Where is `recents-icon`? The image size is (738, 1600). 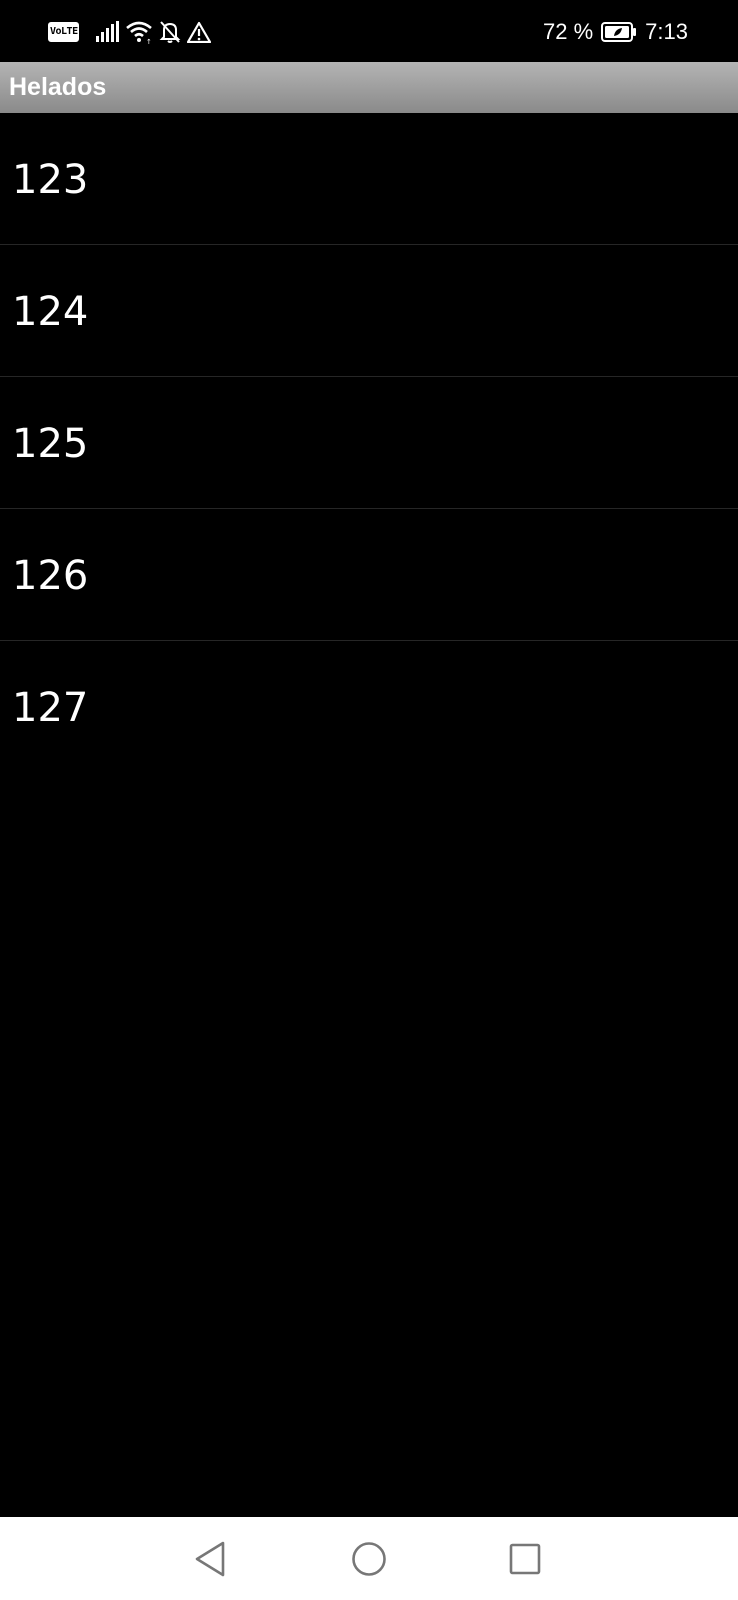 recents-icon is located at coordinates (525, 1559).